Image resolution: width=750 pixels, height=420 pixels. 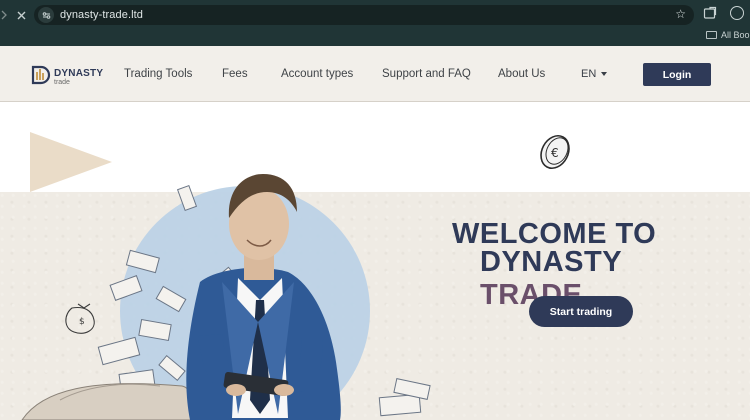 I want to click on browser-toolbar: dynasty-trade.ltd ☆, so click(x=375, y=14).